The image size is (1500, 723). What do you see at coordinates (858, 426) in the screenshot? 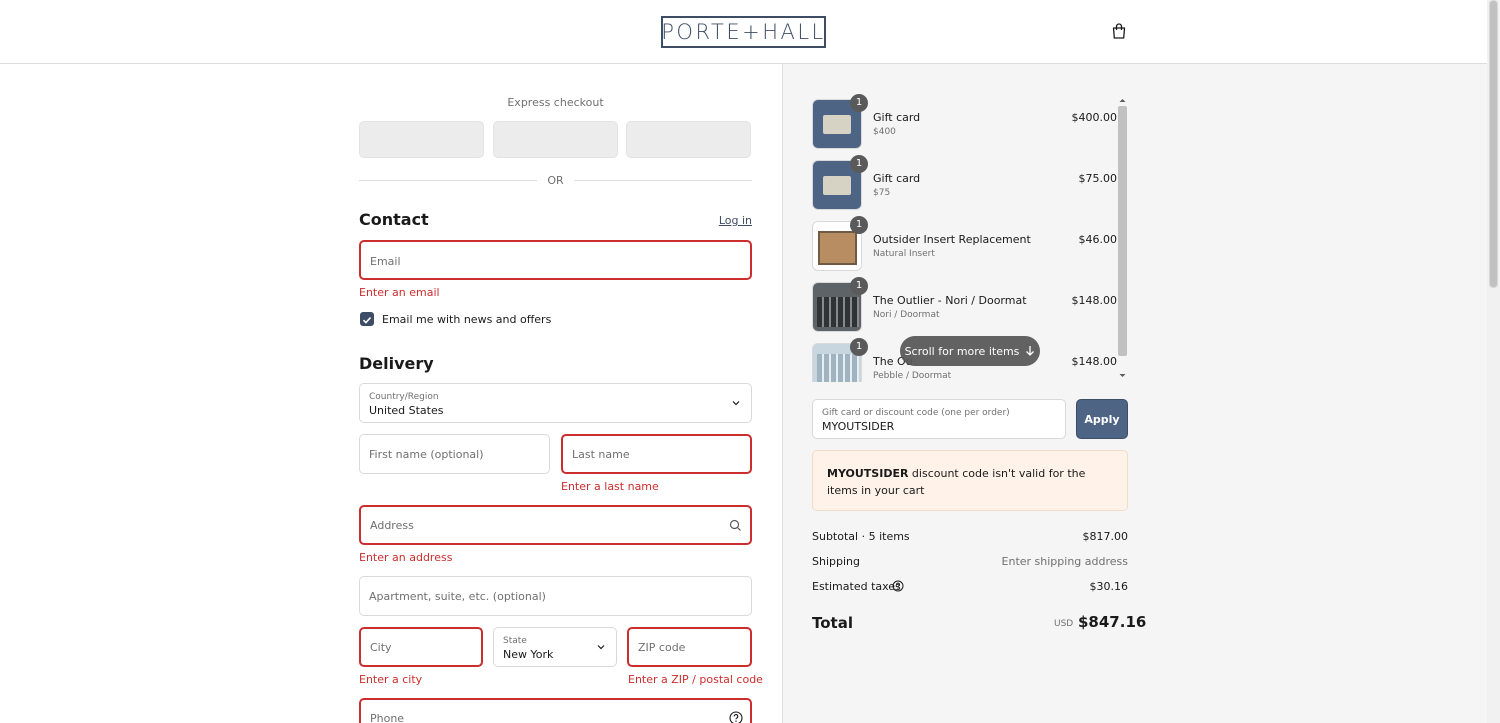
I see `discount-value: MYOUTSIDER` at bounding box center [858, 426].